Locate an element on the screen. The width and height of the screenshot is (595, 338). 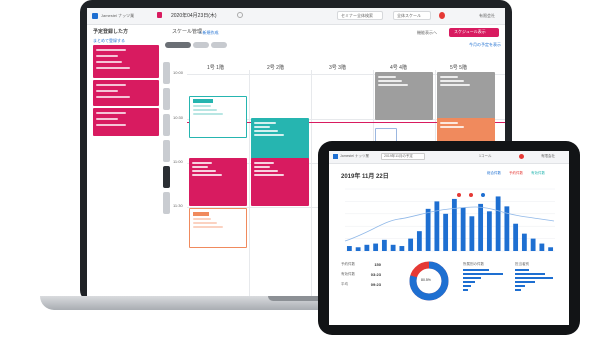
stat-value: 09:23 is located at coordinates (375, 284).